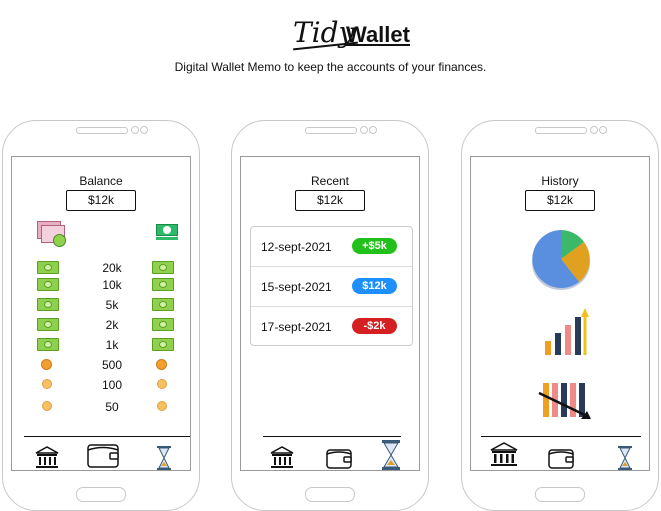  Describe the element at coordinates (374, 246) in the screenshot. I see `transaction-amount-badge: +$5k` at that location.